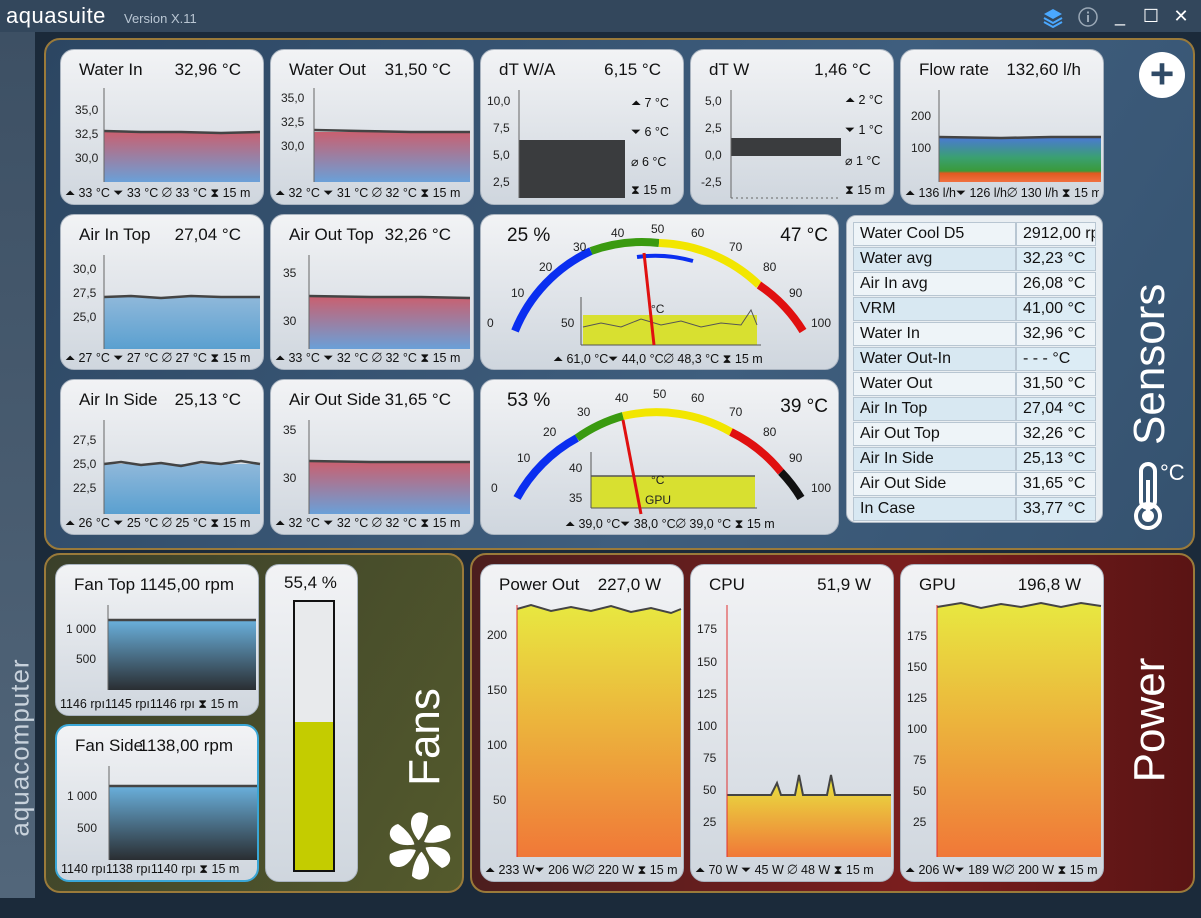  Describe the element at coordinates (736, 247) in the screenshot. I see `gauge-scale-label: 70` at that location.